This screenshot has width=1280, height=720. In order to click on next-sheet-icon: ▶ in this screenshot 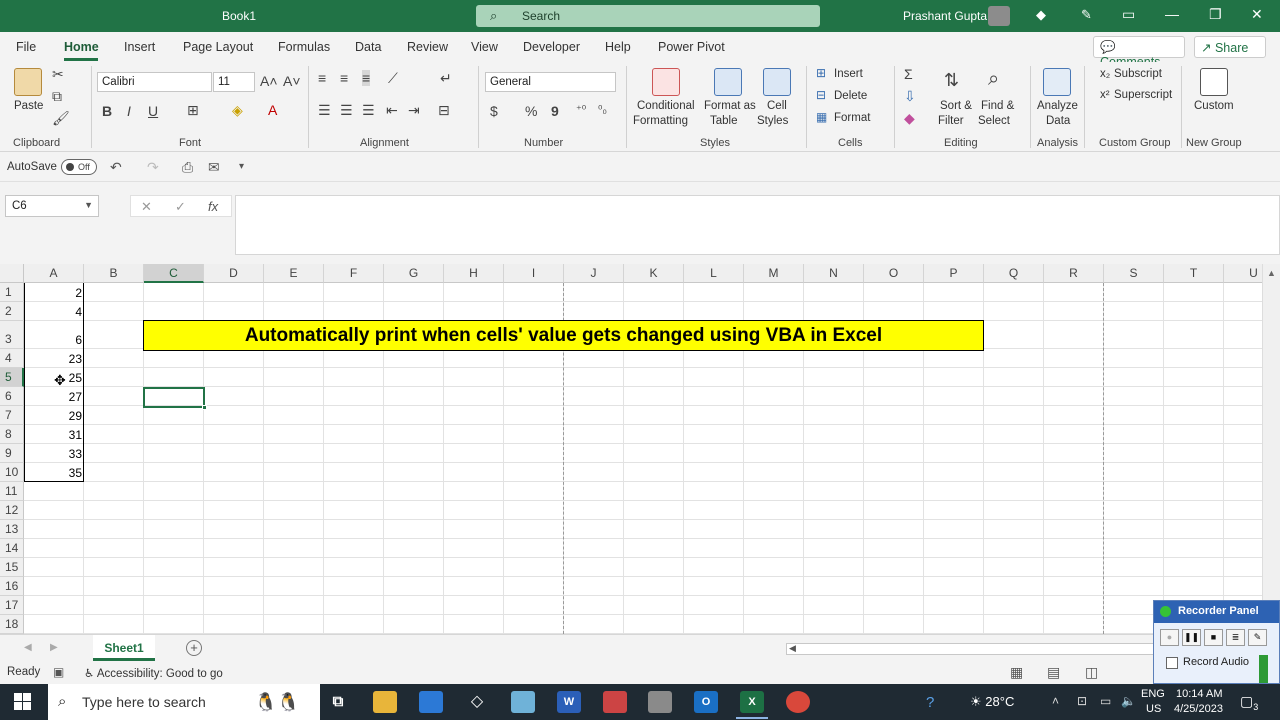, I will do `click(54, 647)`.